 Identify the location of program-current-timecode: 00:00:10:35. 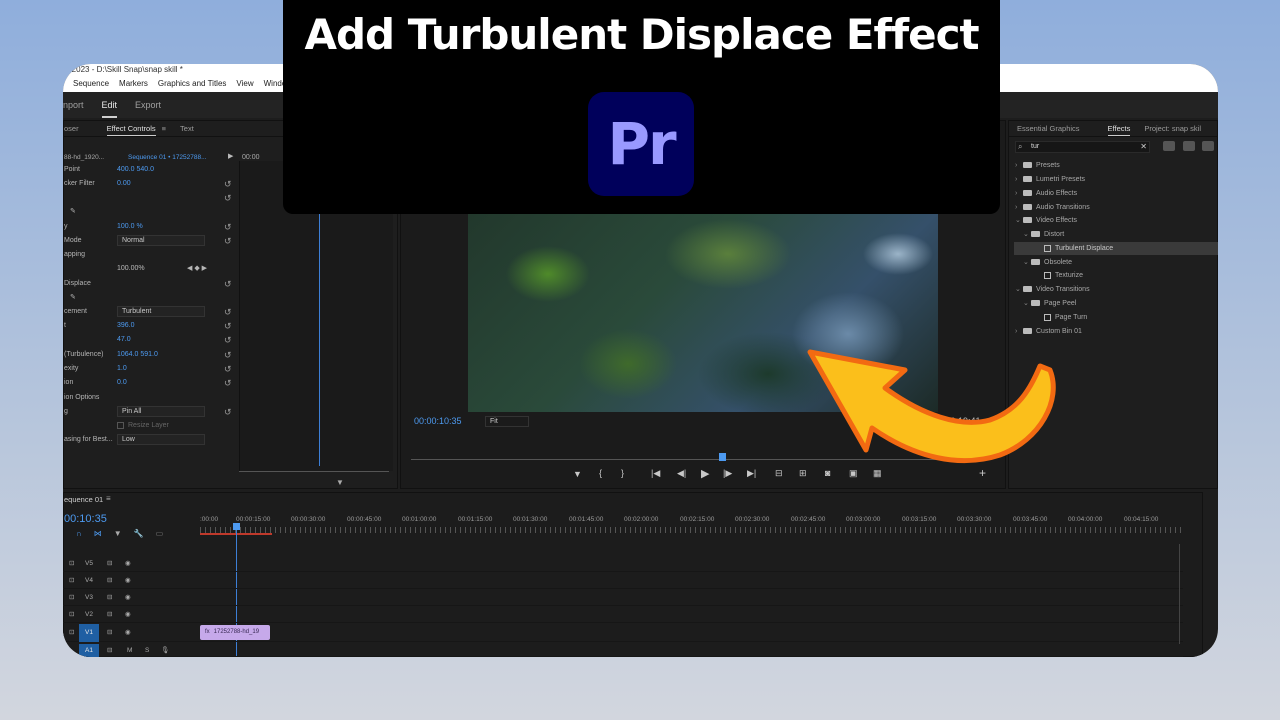
(438, 421).